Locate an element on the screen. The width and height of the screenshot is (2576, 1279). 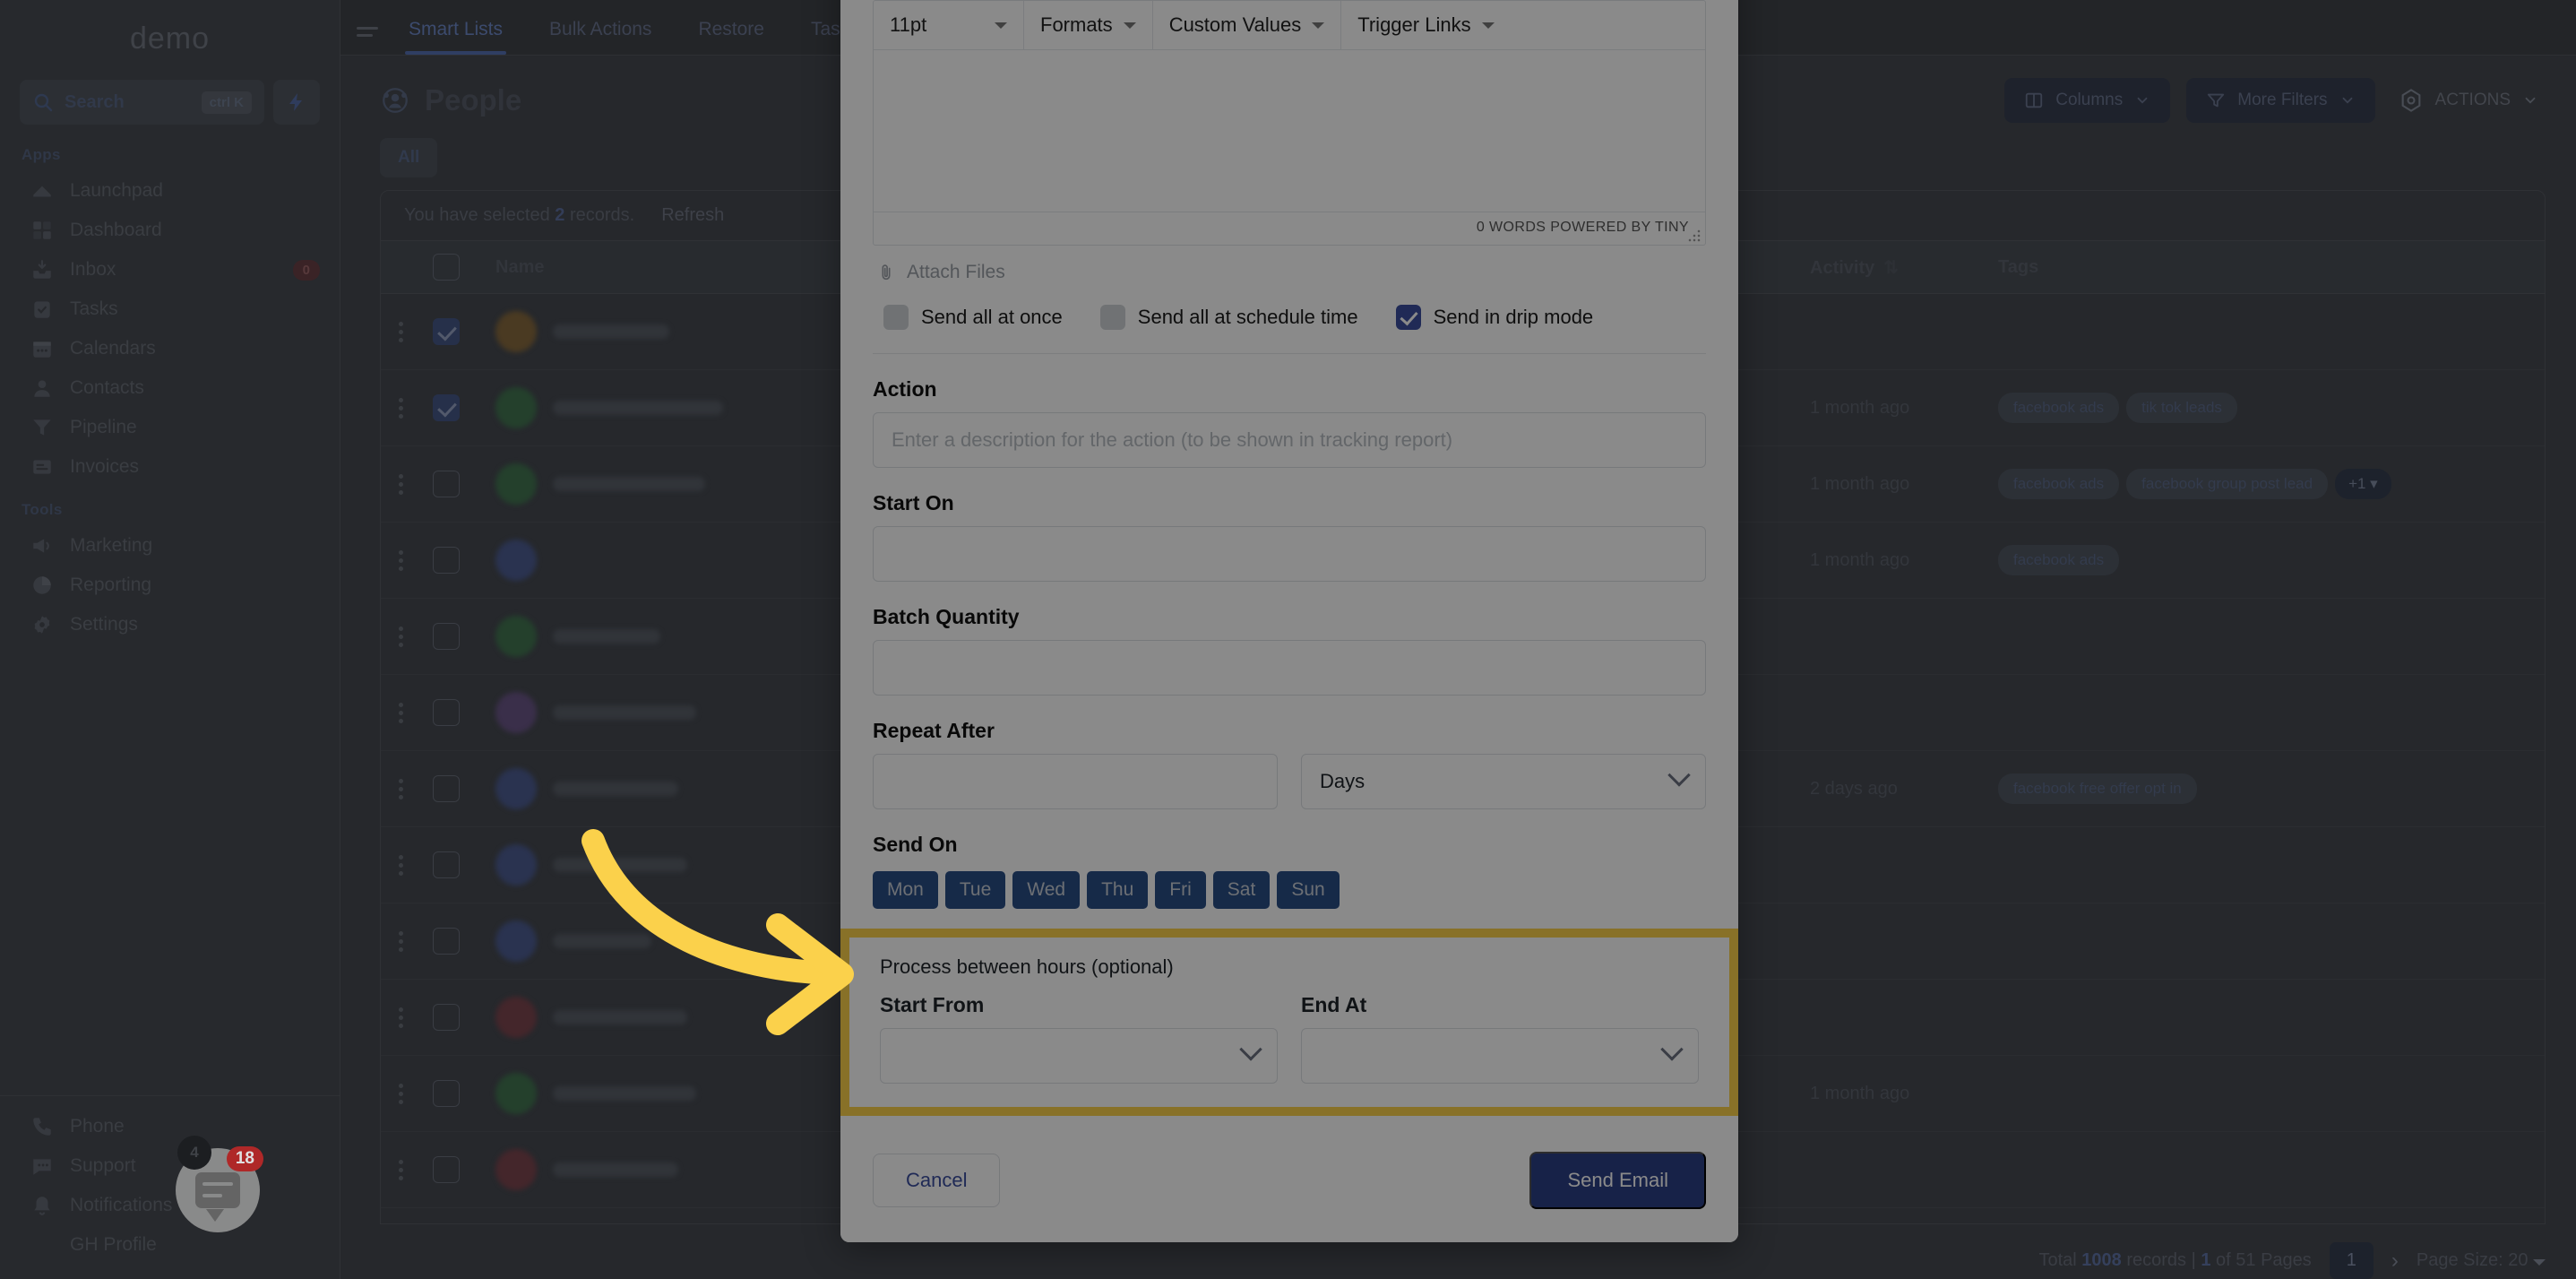
checkbox-checked-icon is located at coordinates (1408, 318).